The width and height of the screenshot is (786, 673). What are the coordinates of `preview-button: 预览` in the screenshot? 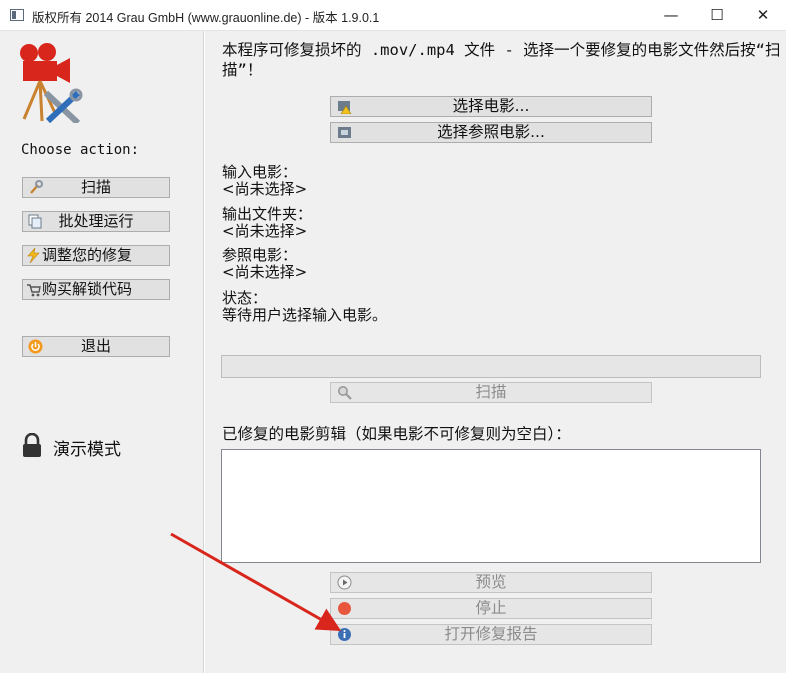 It's located at (491, 582).